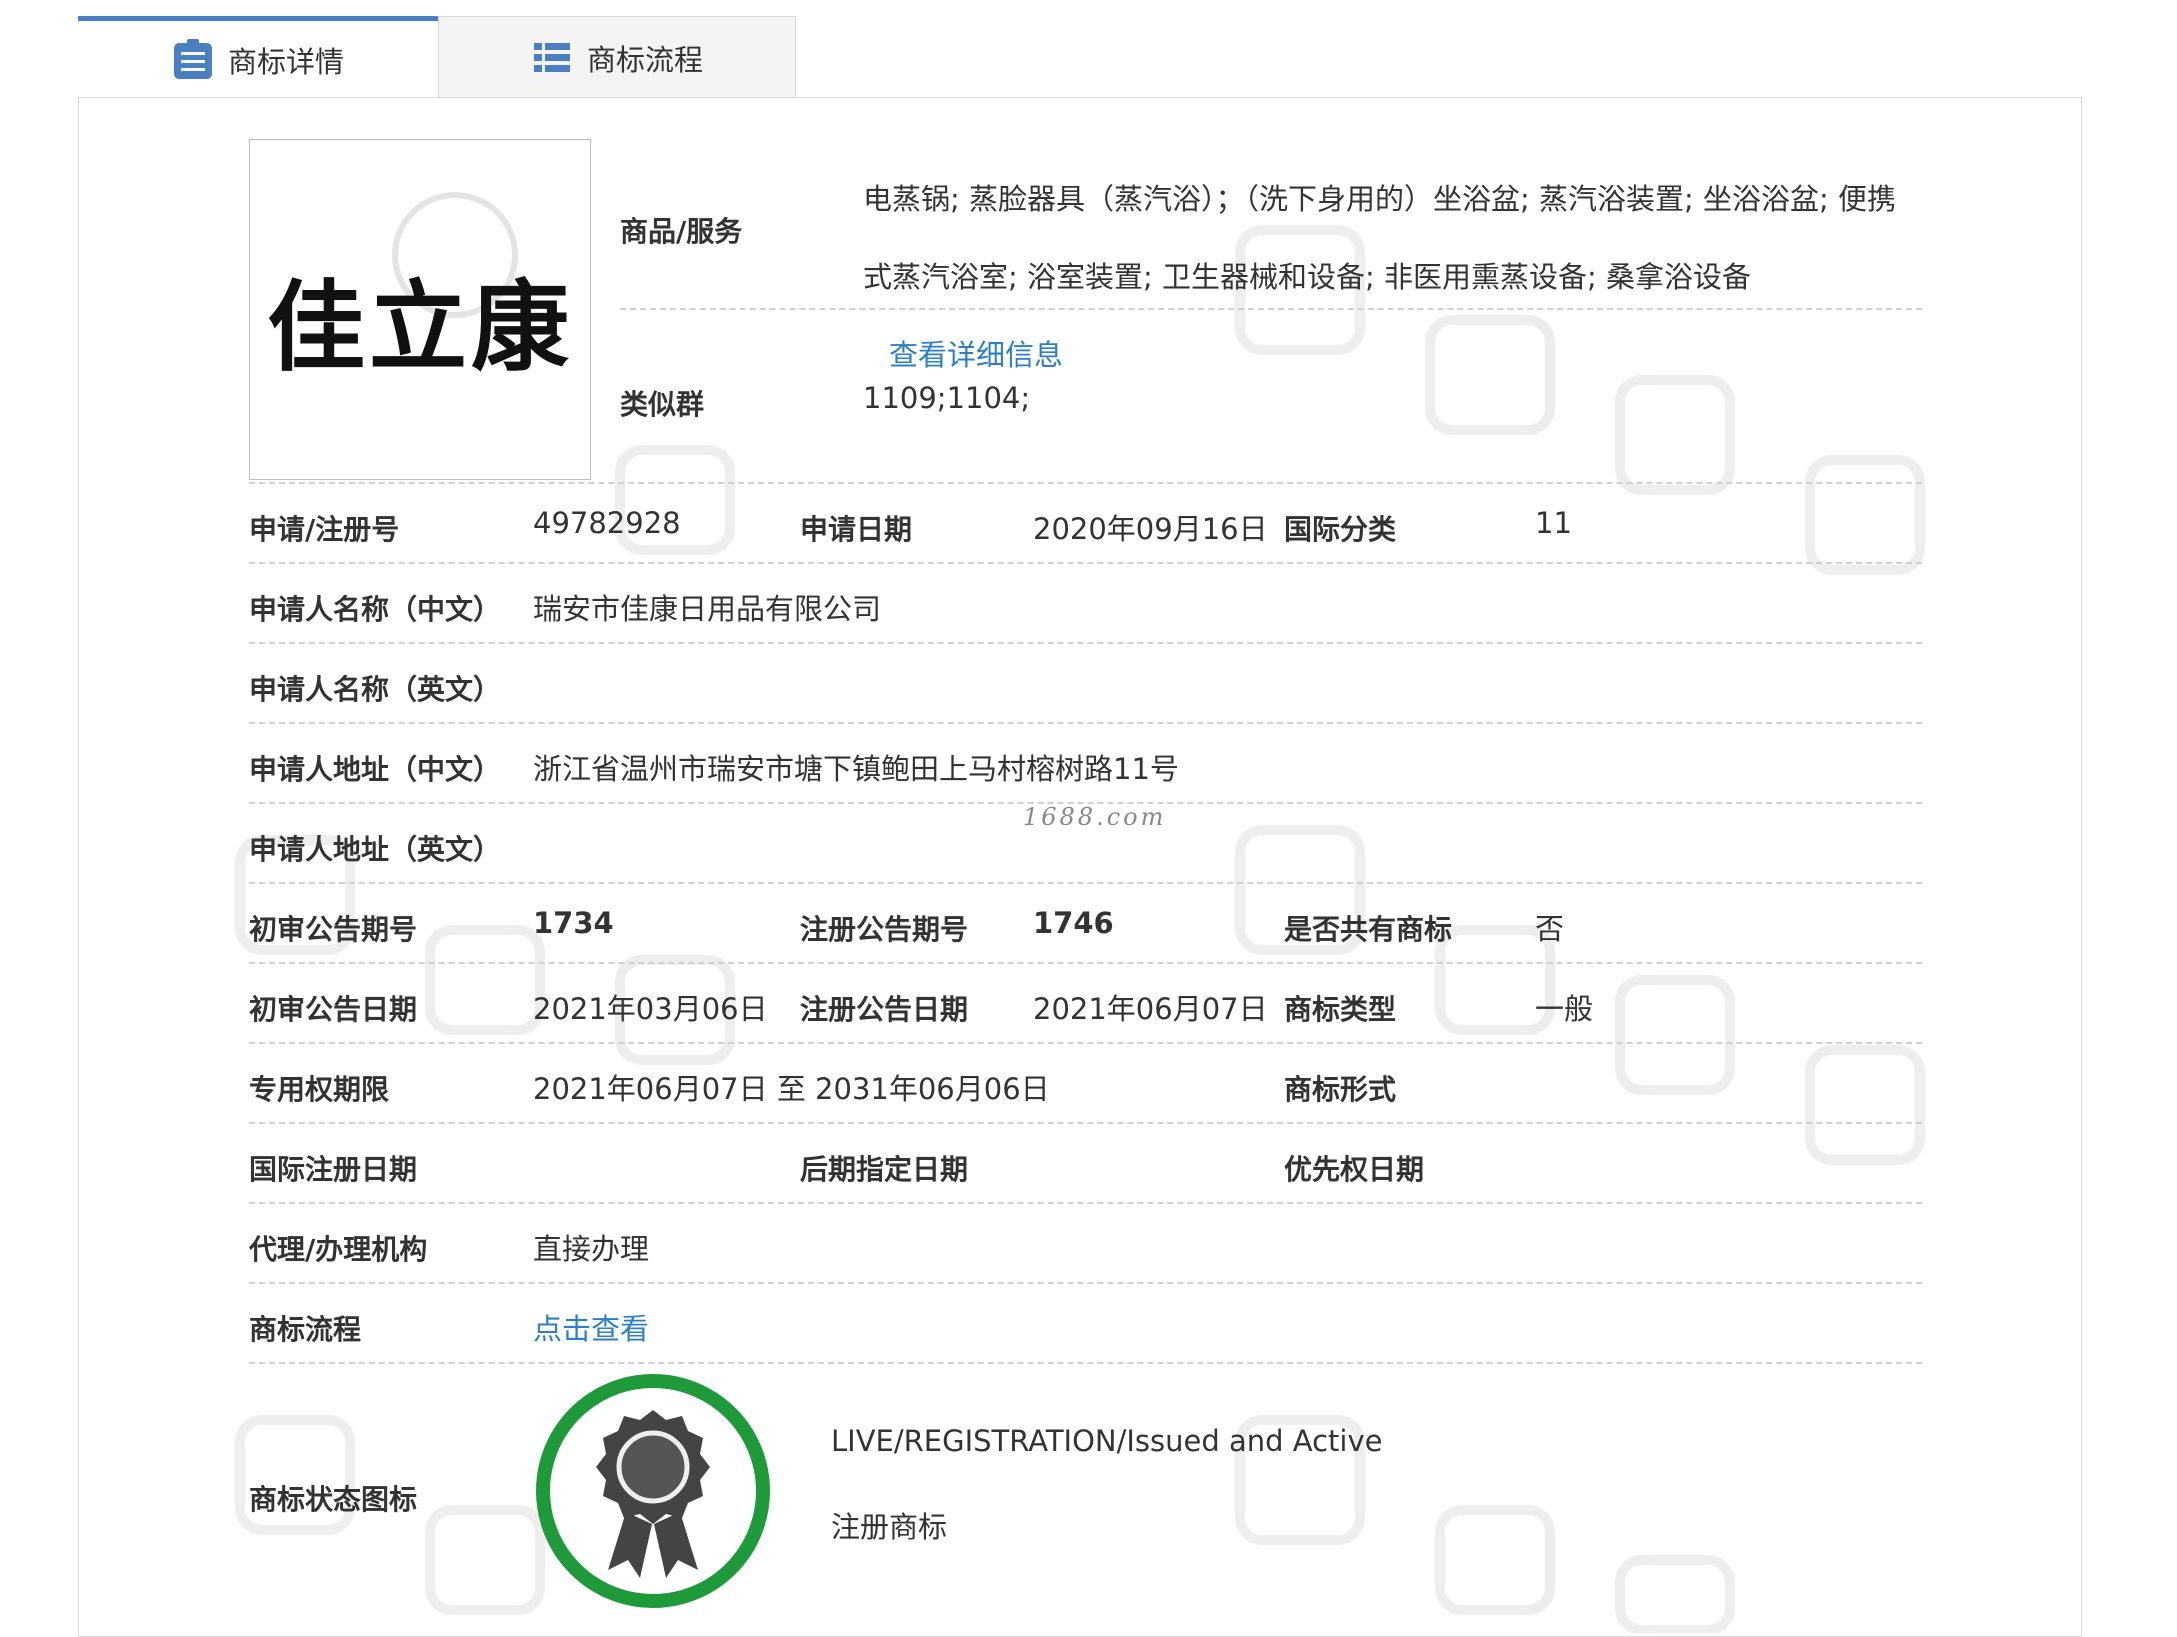 The height and width of the screenshot is (1637, 2177). I want to click on intl-class-label: 国际分类, so click(1340, 529).